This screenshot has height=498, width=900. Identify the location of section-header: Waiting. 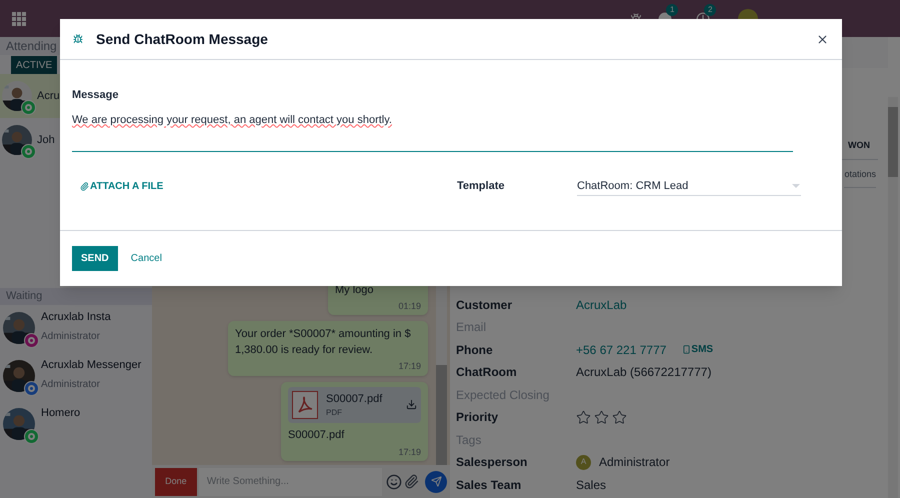
(76, 296).